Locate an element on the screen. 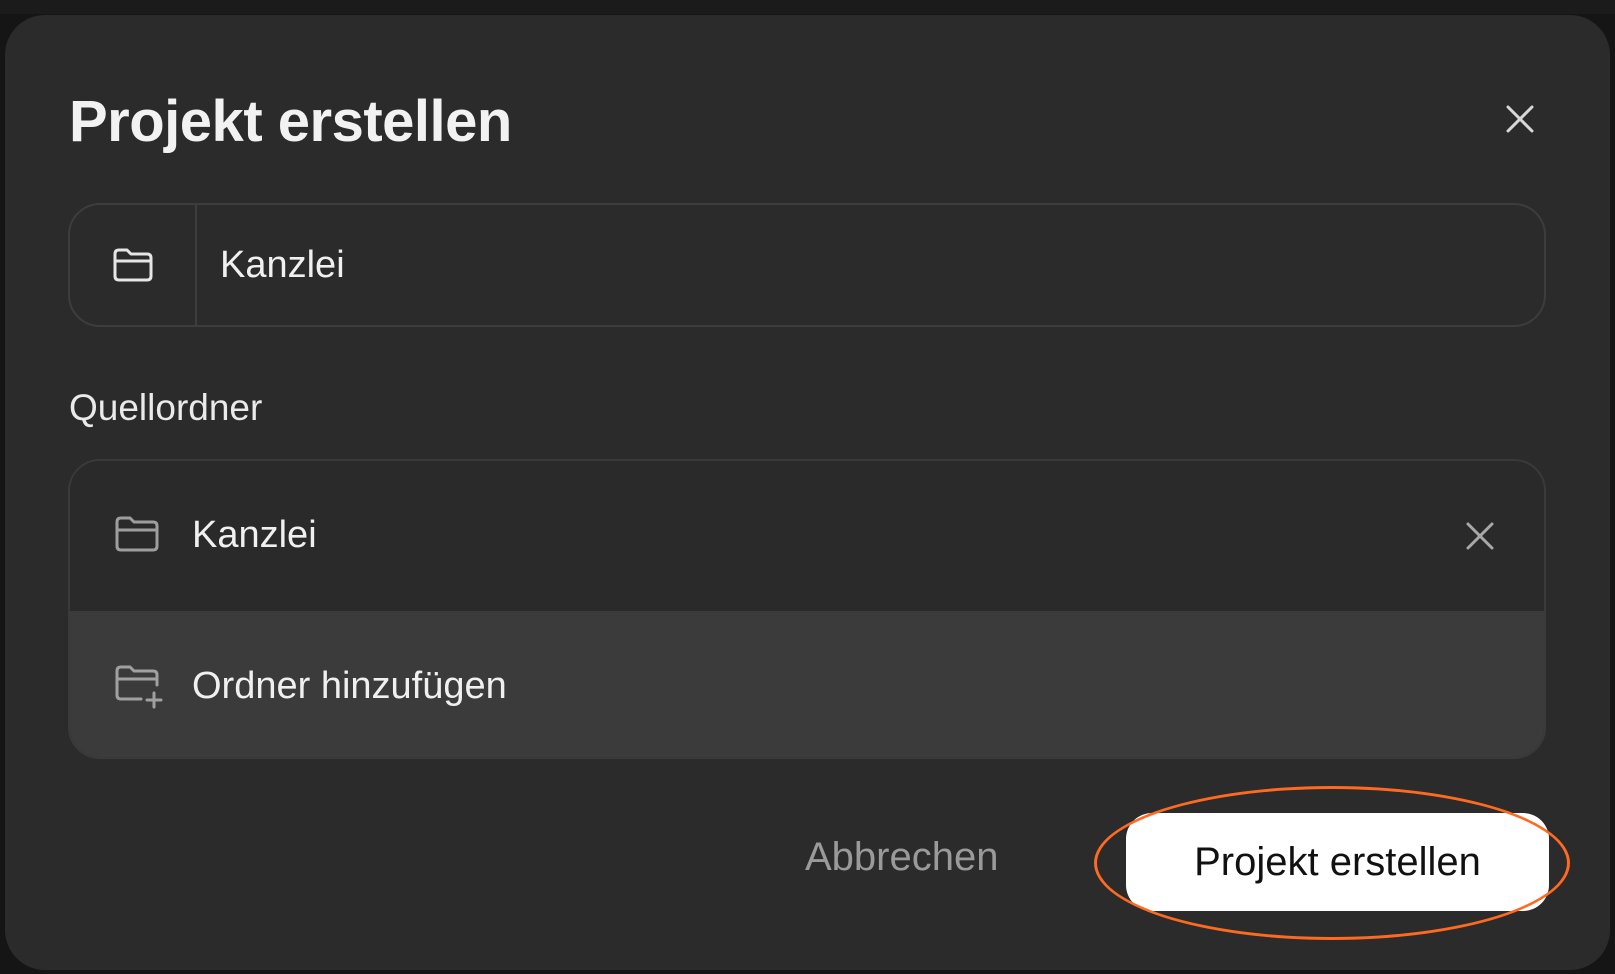 The image size is (1615, 974). add-folder-button: Ordner hinzufügen is located at coordinates (807, 684).